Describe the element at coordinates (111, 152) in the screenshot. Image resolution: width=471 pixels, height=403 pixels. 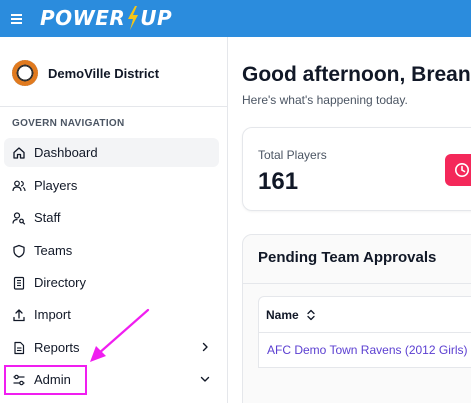
I see `sidebar-item-dashboard: Dashboard` at that location.